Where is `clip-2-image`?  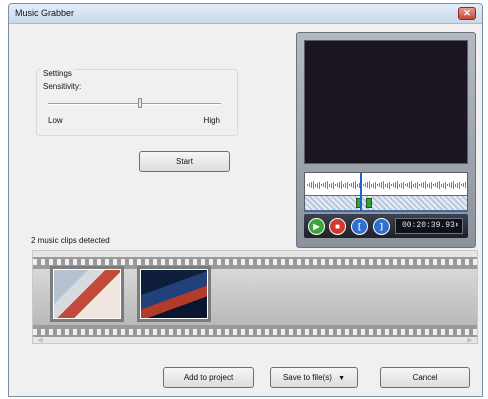 clip-2-image is located at coordinates (174, 294).